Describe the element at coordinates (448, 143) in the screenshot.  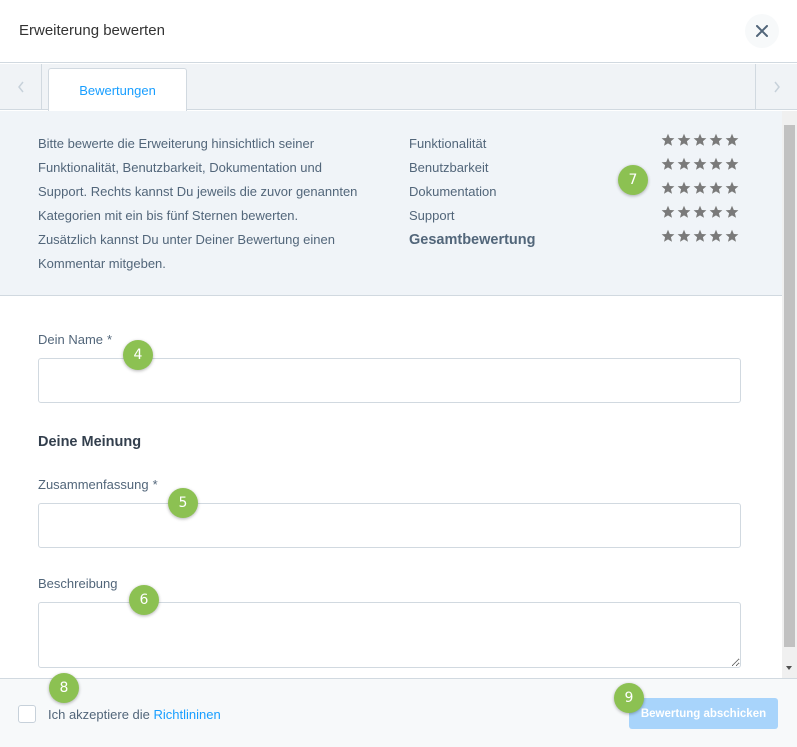
I see `category-label-funktionalitaet: Funktionalität` at that location.